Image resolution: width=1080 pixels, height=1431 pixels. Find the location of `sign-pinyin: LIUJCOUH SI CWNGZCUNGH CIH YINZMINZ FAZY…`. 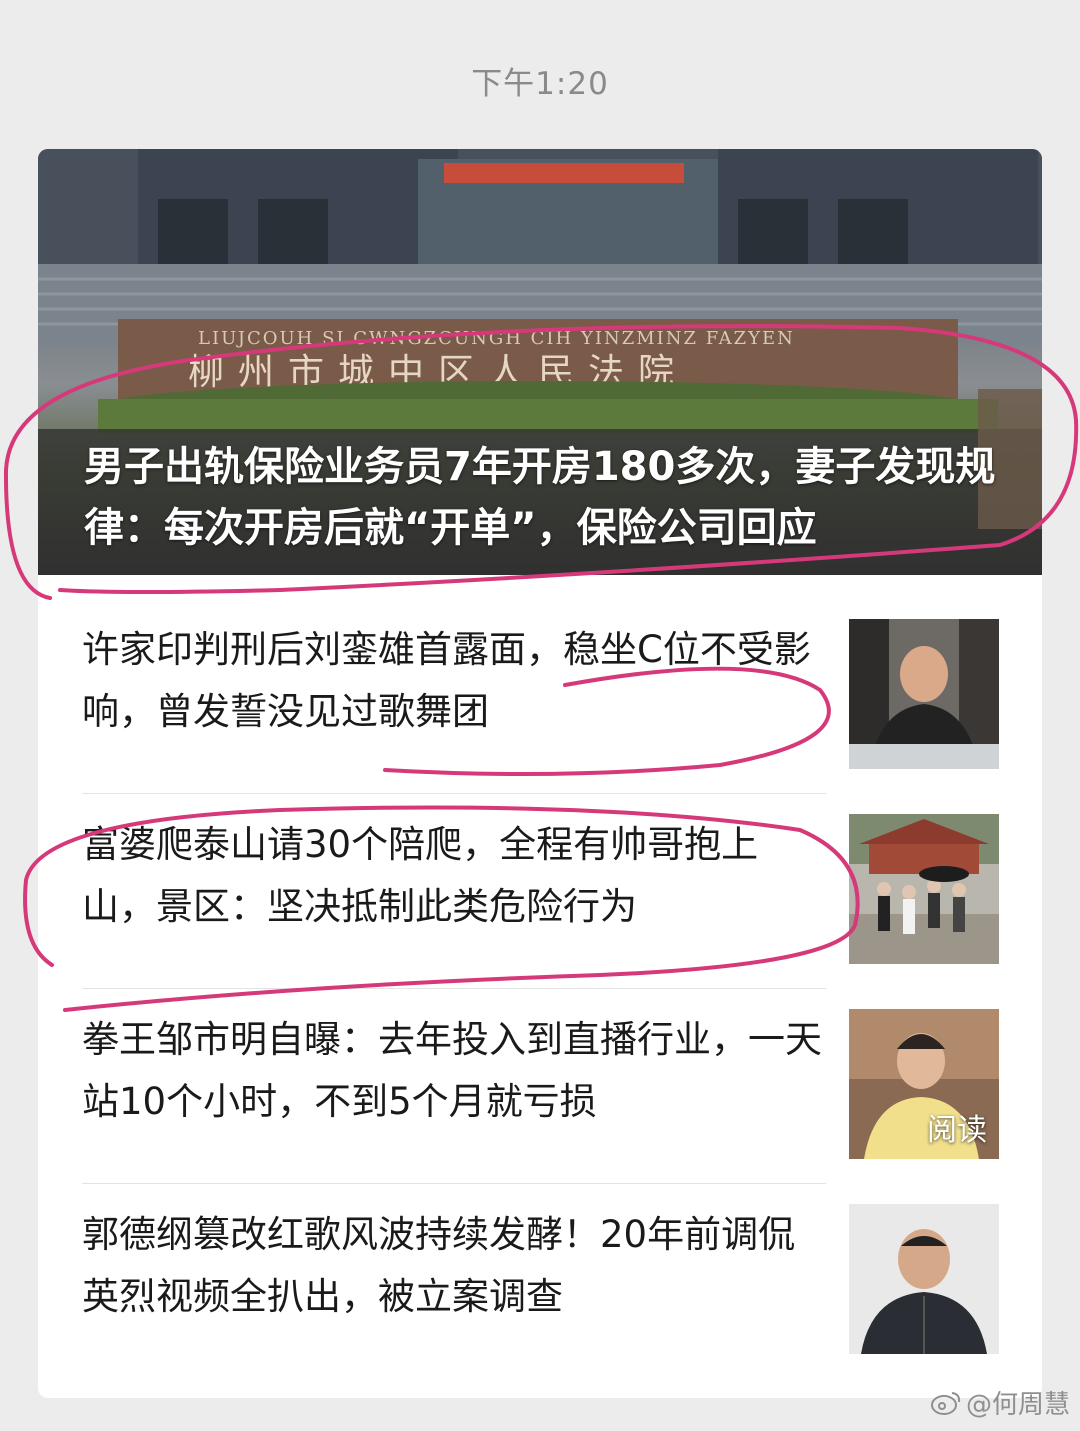

sign-pinyin: LIUJCOUH SI CWNGZCUNGH CIH YINZMINZ FAZY… is located at coordinates (496, 338).